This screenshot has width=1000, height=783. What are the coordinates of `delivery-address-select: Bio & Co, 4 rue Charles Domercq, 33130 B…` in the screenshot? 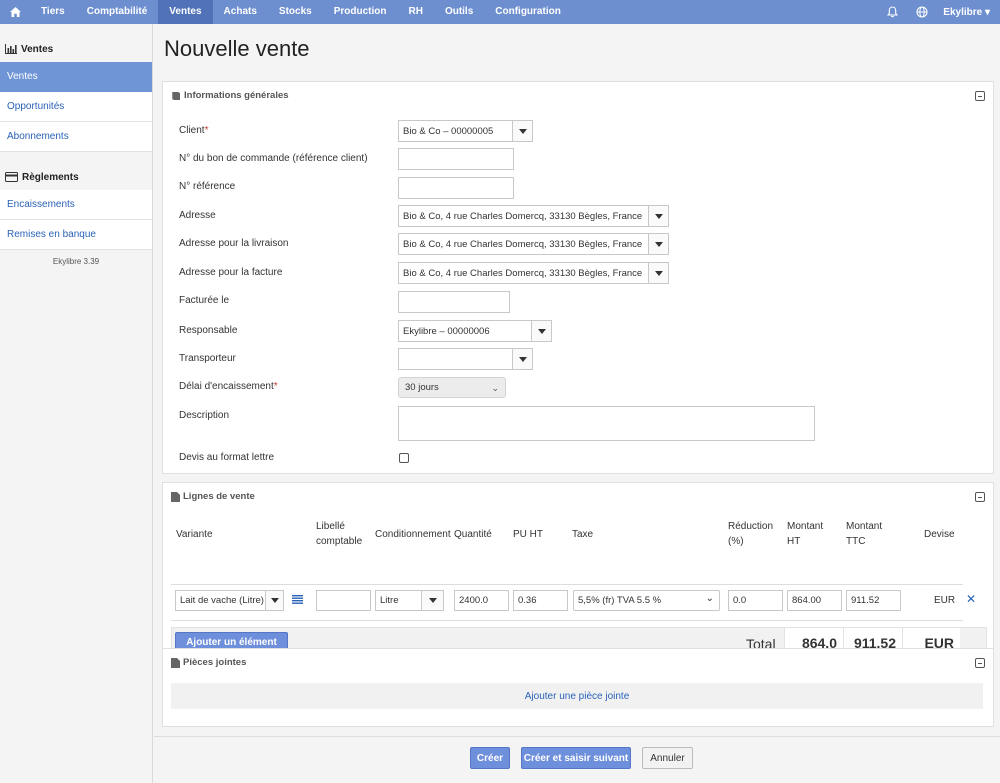 It's located at (533, 244).